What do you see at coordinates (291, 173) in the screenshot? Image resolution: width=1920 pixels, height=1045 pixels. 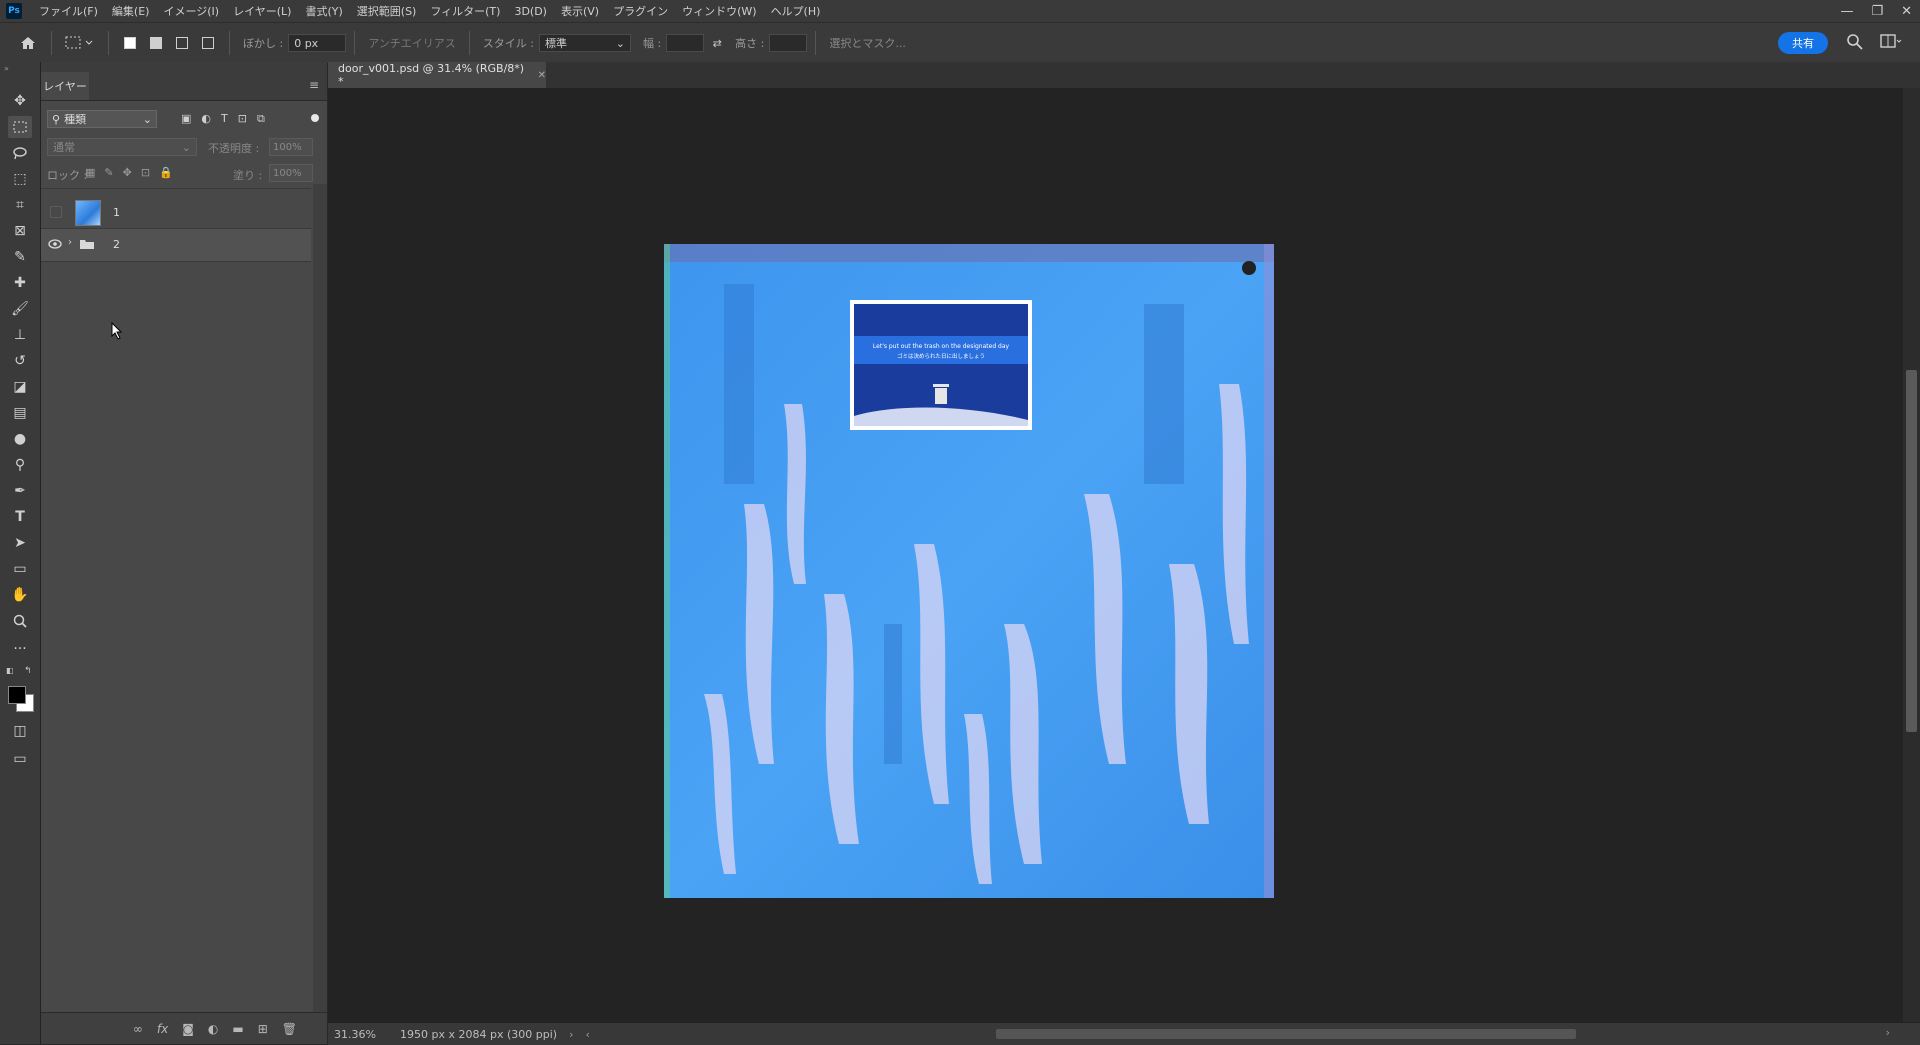 I see `fill-input: 100%` at bounding box center [291, 173].